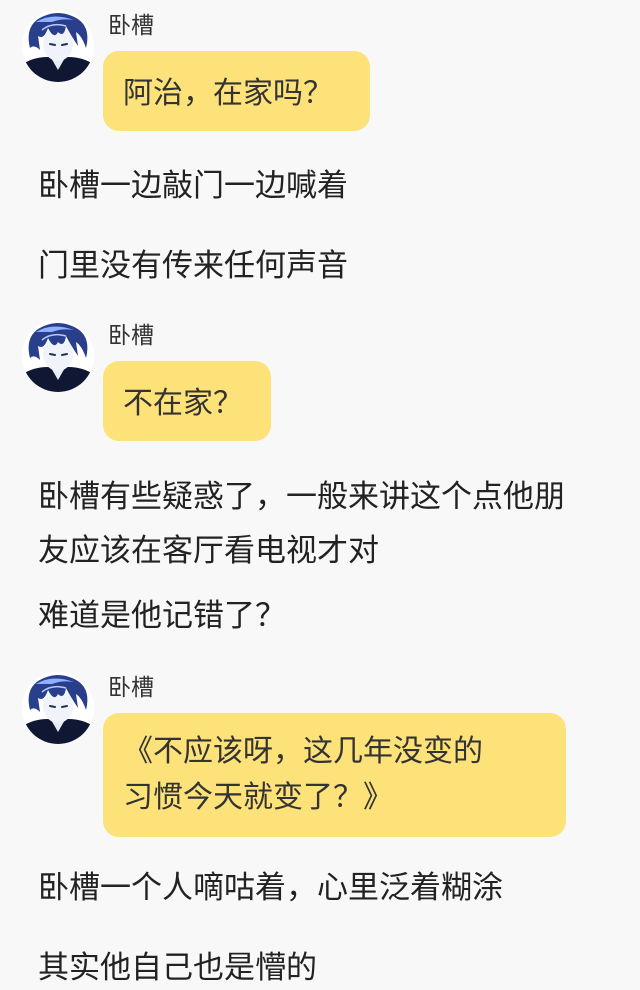  I want to click on narration-text: 卧槽一边敲门一边喊着, so click(193, 186).